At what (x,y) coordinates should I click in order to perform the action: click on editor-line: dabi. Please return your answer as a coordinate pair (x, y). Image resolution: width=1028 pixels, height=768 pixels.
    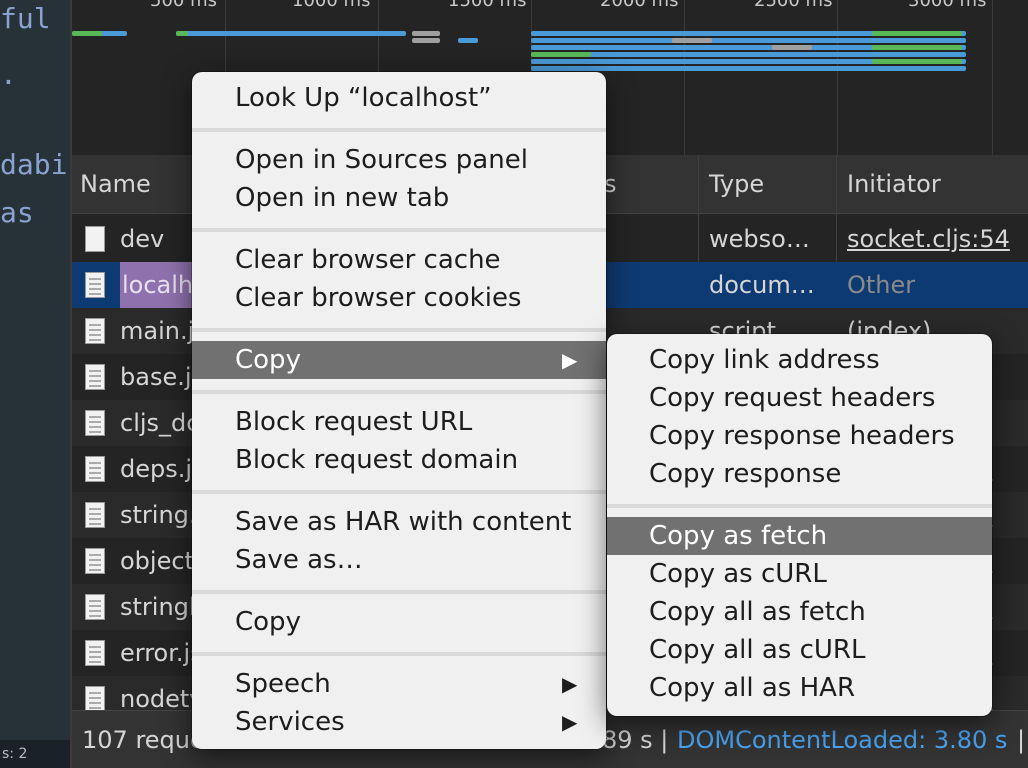
    Looking at the image, I should click on (34, 164).